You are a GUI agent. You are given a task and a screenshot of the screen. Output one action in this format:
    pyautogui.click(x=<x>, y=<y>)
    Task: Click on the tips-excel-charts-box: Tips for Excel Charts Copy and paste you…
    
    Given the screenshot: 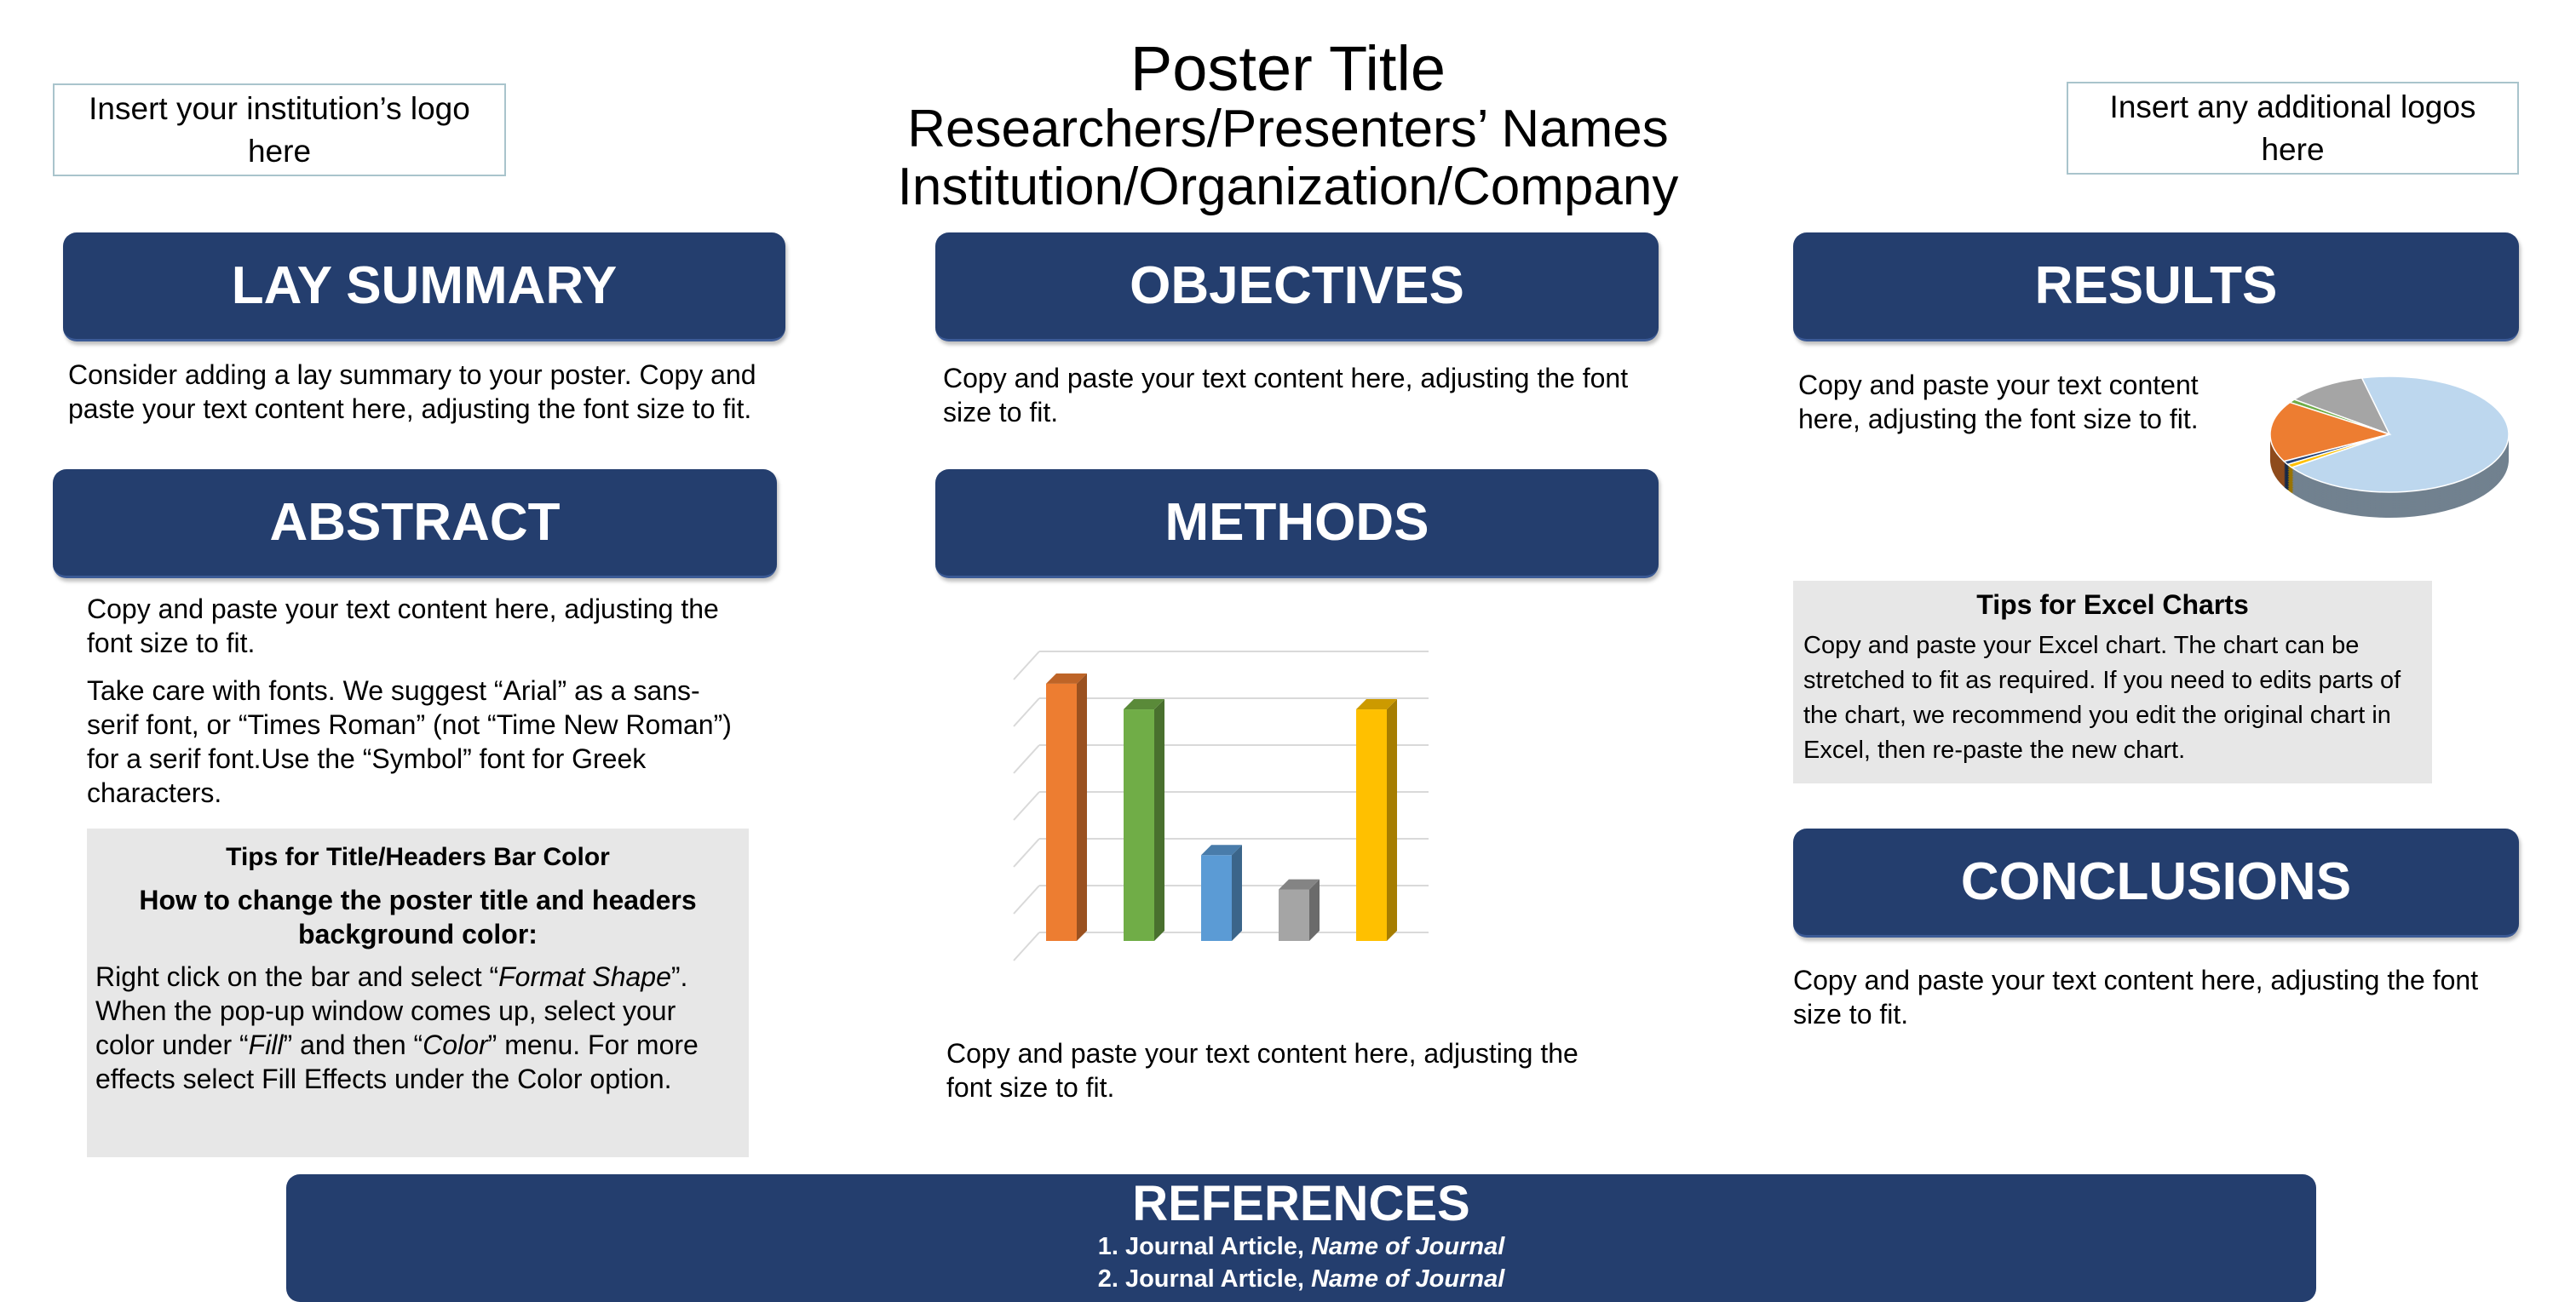 What is the action you would take?
    pyautogui.click(x=2113, y=682)
    